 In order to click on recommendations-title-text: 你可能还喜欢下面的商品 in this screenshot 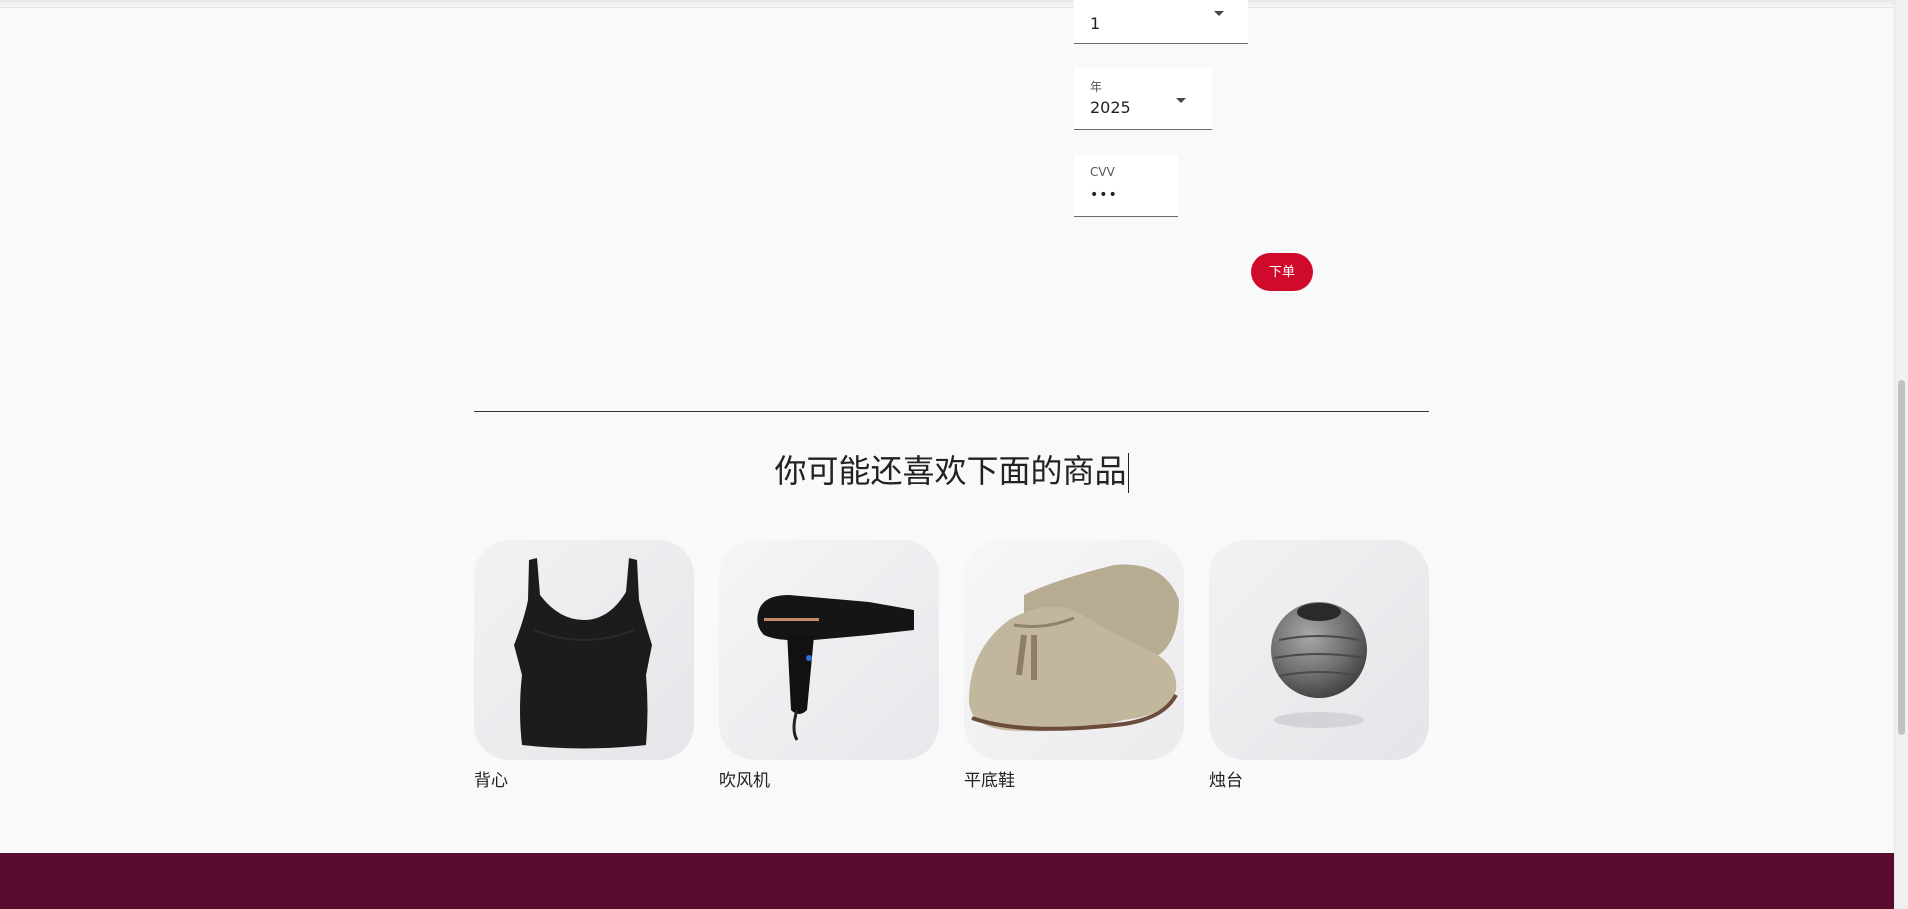, I will do `click(950, 471)`.